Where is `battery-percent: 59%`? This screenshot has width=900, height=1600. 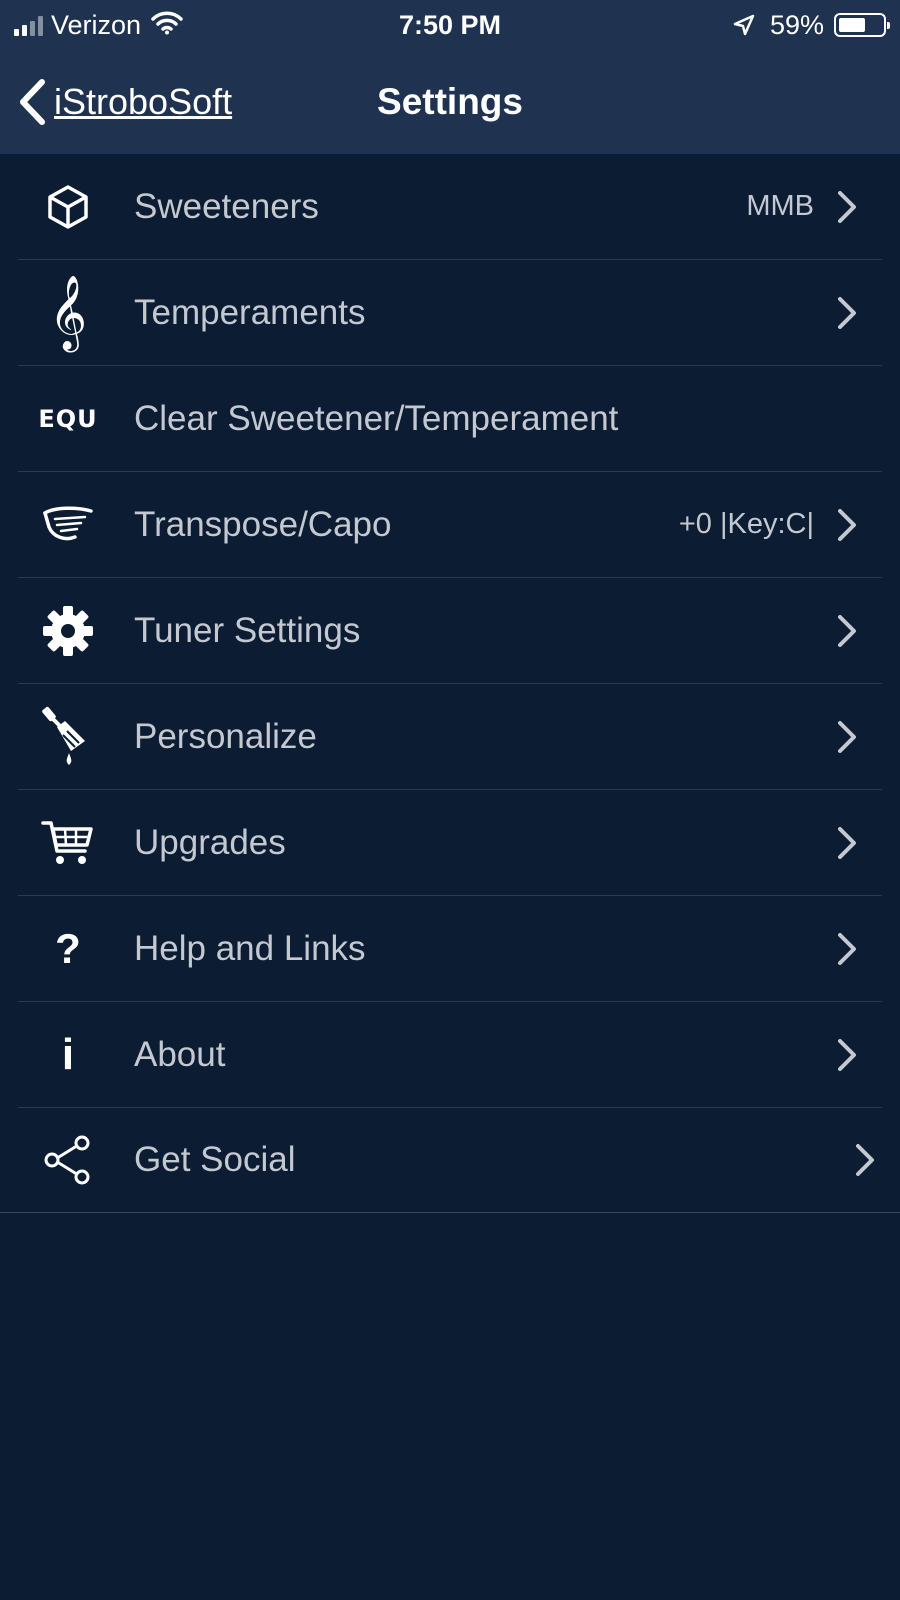
battery-percent: 59% is located at coordinates (796, 24).